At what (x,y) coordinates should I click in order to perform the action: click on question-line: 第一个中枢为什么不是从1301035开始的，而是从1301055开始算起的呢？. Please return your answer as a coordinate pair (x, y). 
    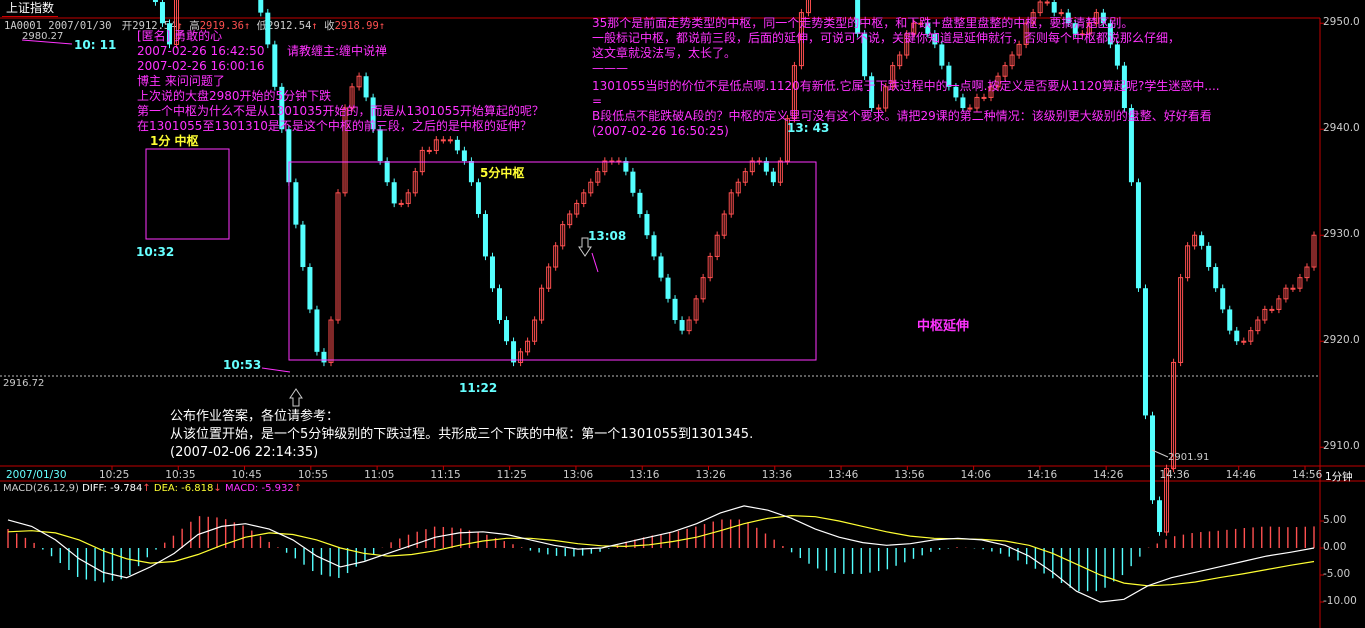
    Looking at the image, I should click on (340, 111).